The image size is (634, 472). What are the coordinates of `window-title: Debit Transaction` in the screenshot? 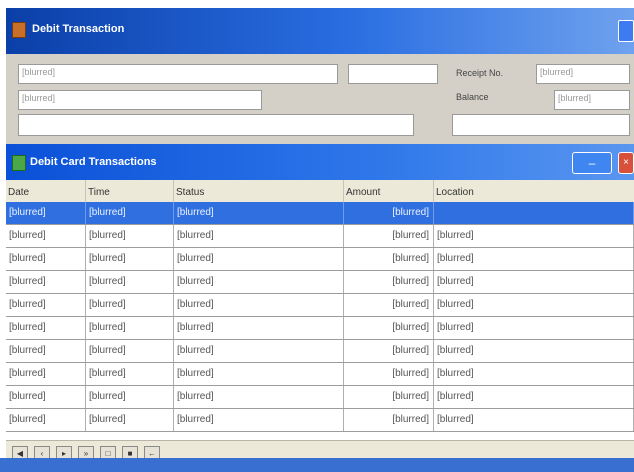 It's located at (78, 29).